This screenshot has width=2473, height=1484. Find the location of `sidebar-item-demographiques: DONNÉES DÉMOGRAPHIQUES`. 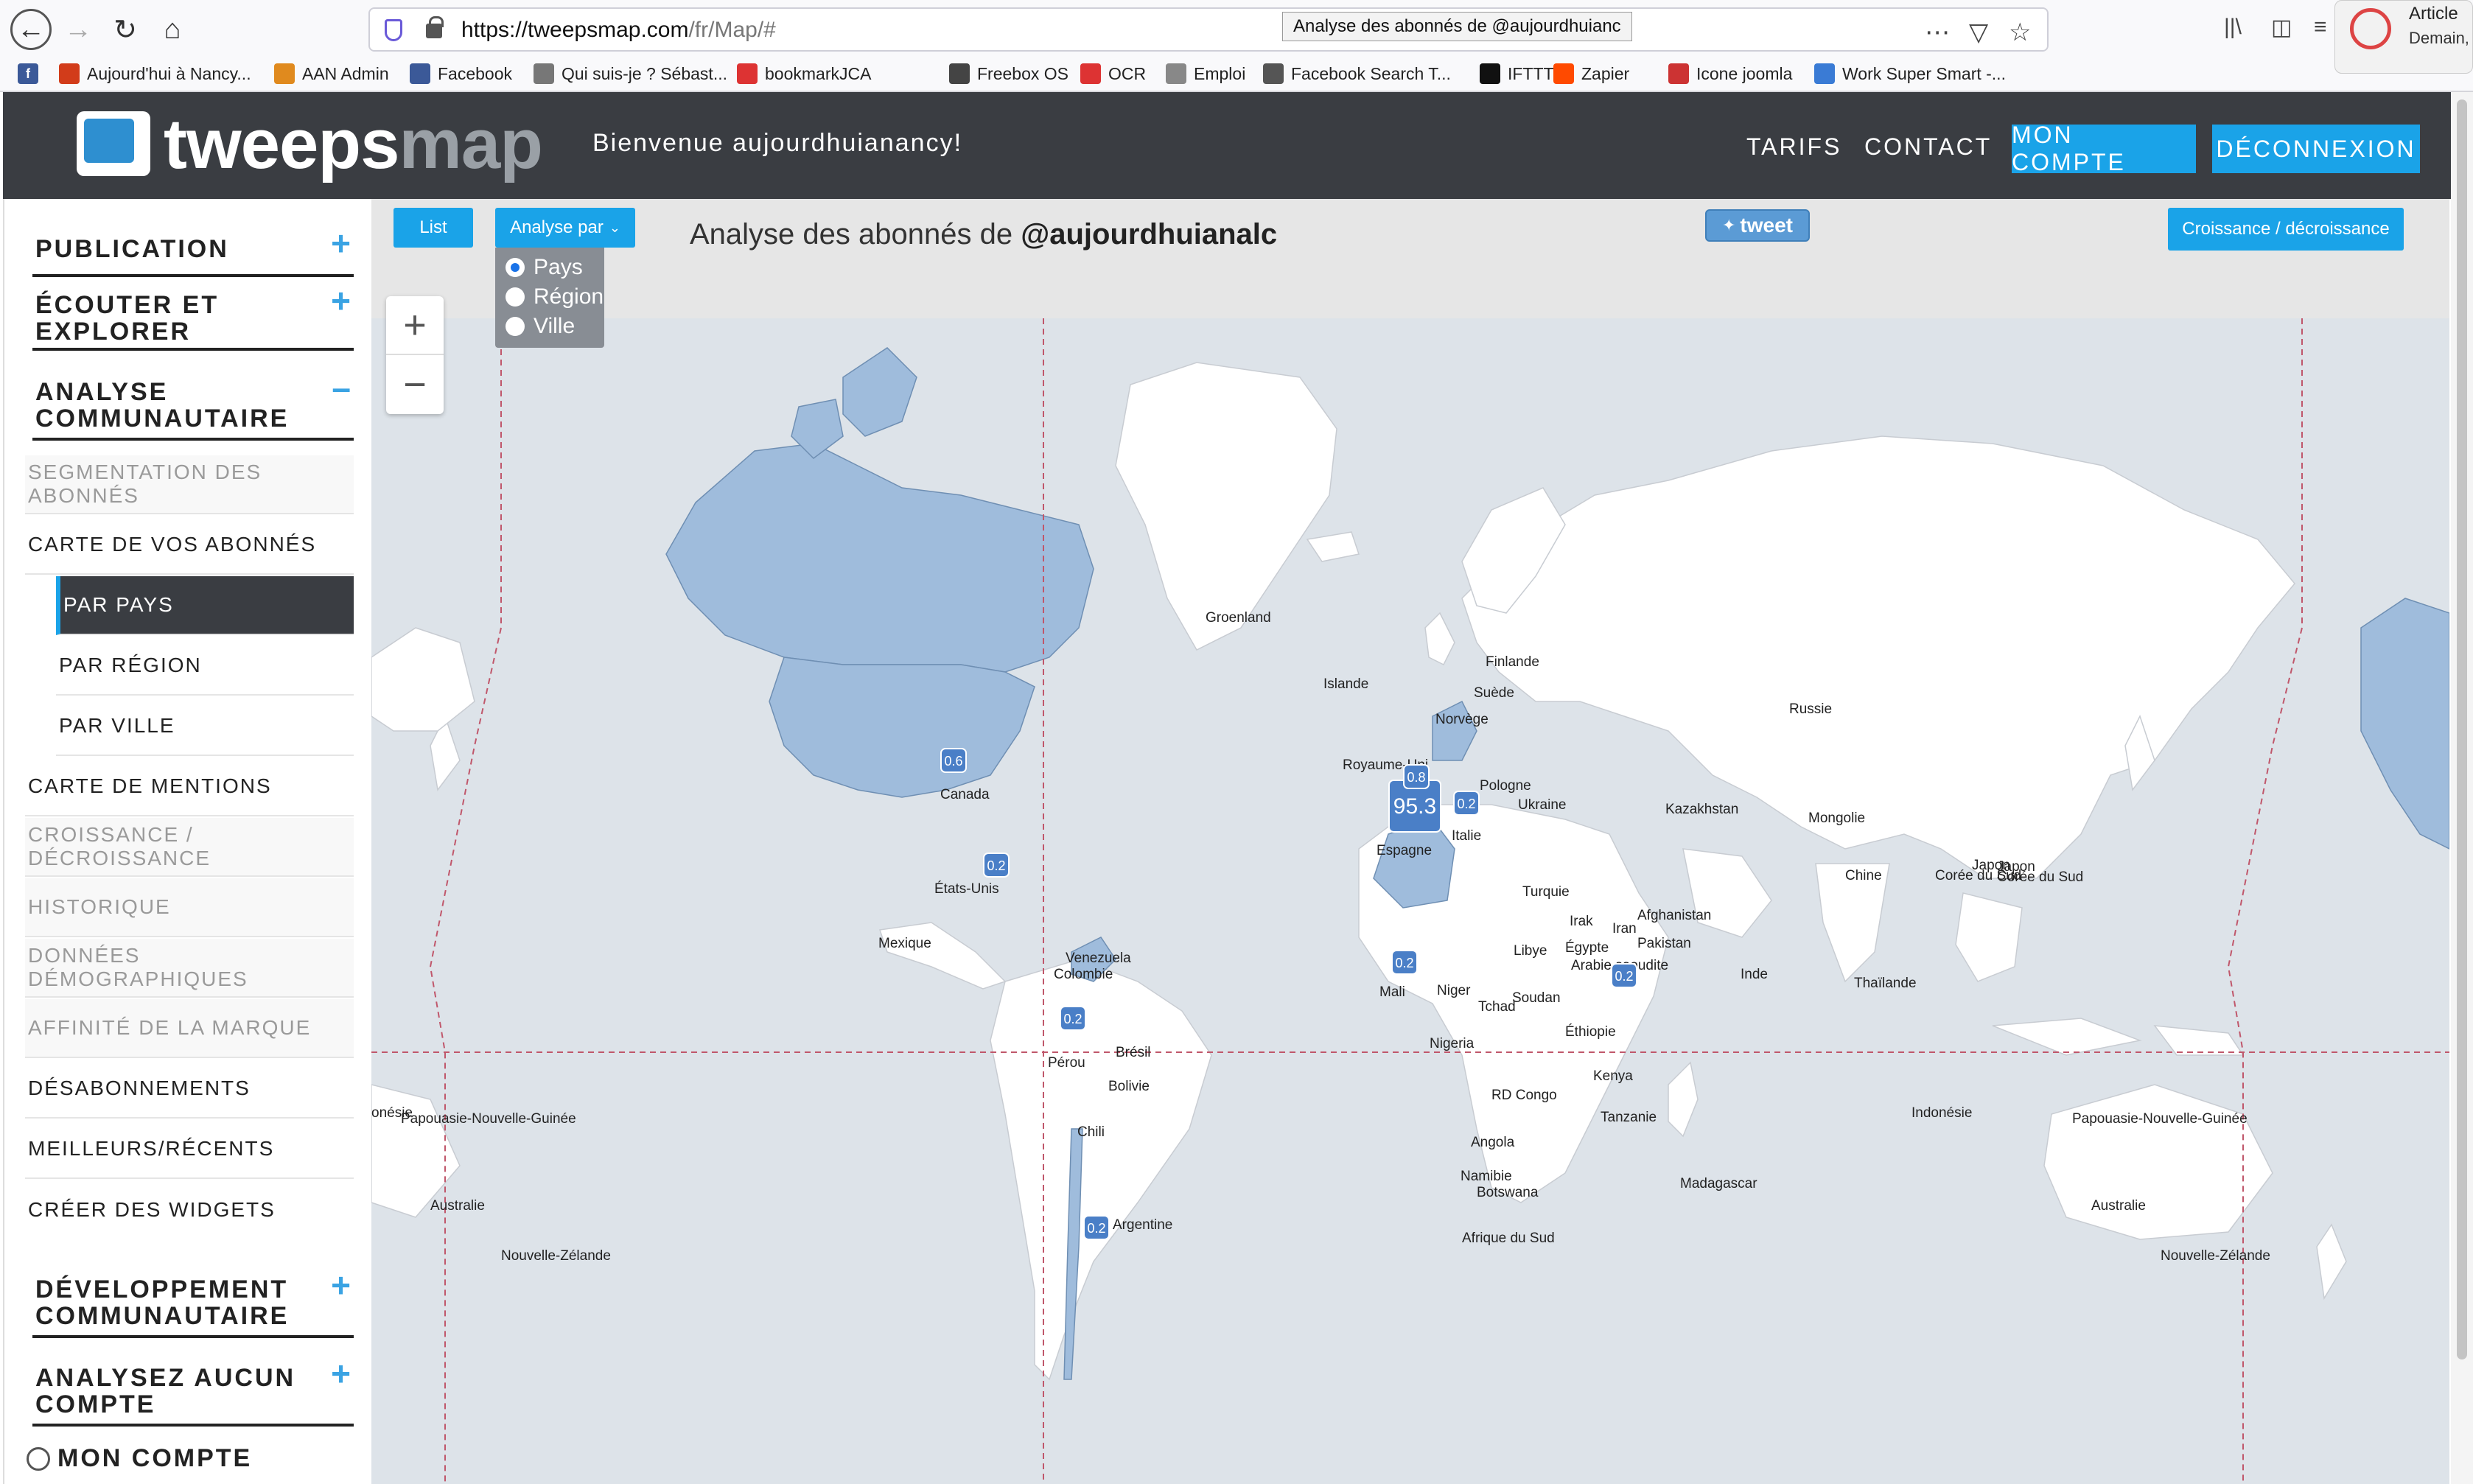

sidebar-item-demographiques: DONNÉES DÉMOGRAPHIQUES is located at coordinates (189, 968).